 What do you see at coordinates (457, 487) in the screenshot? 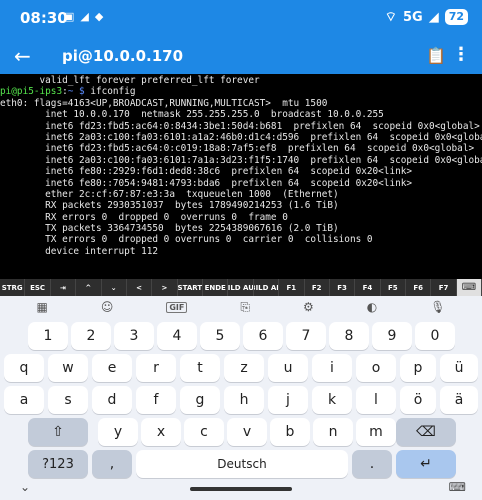
I see `keyboard-switch-icon: ⌨` at bounding box center [457, 487].